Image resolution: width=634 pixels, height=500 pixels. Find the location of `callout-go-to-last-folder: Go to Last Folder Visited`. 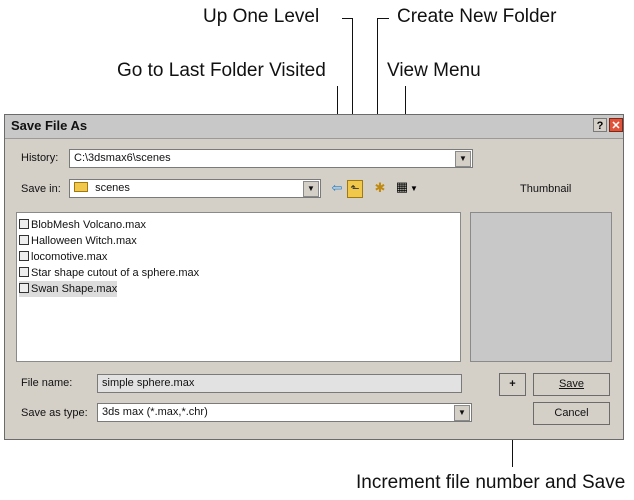

callout-go-to-last-folder: Go to Last Folder Visited is located at coordinates (221, 70).